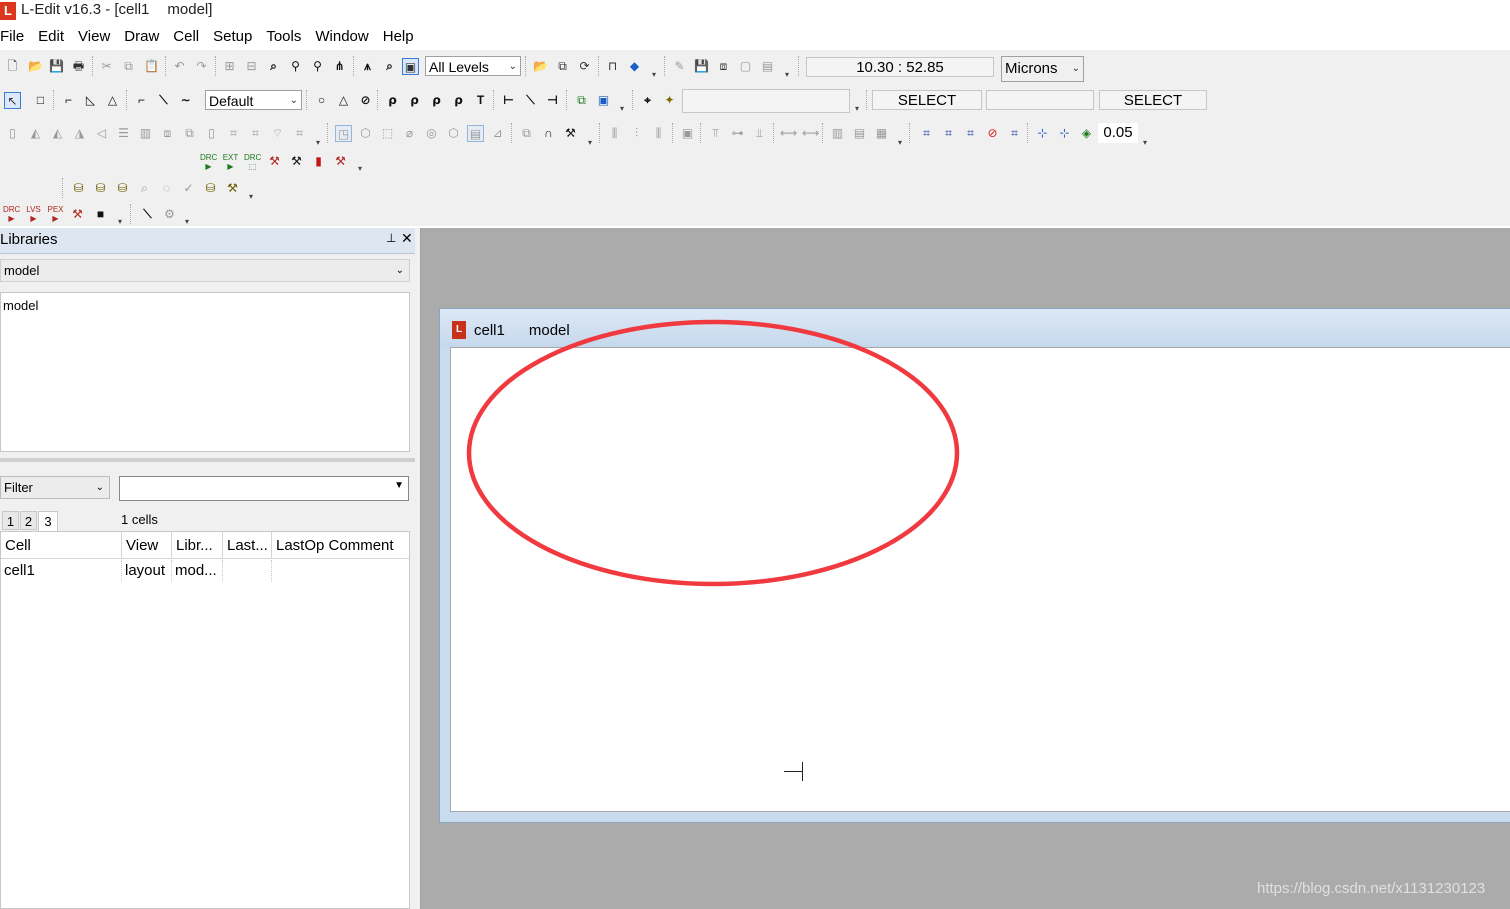 Image resolution: width=1510 pixels, height=909 pixels. What do you see at coordinates (12, 100) in the screenshot?
I see `select-arrow-icon: ↖` at bounding box center [12, 100].